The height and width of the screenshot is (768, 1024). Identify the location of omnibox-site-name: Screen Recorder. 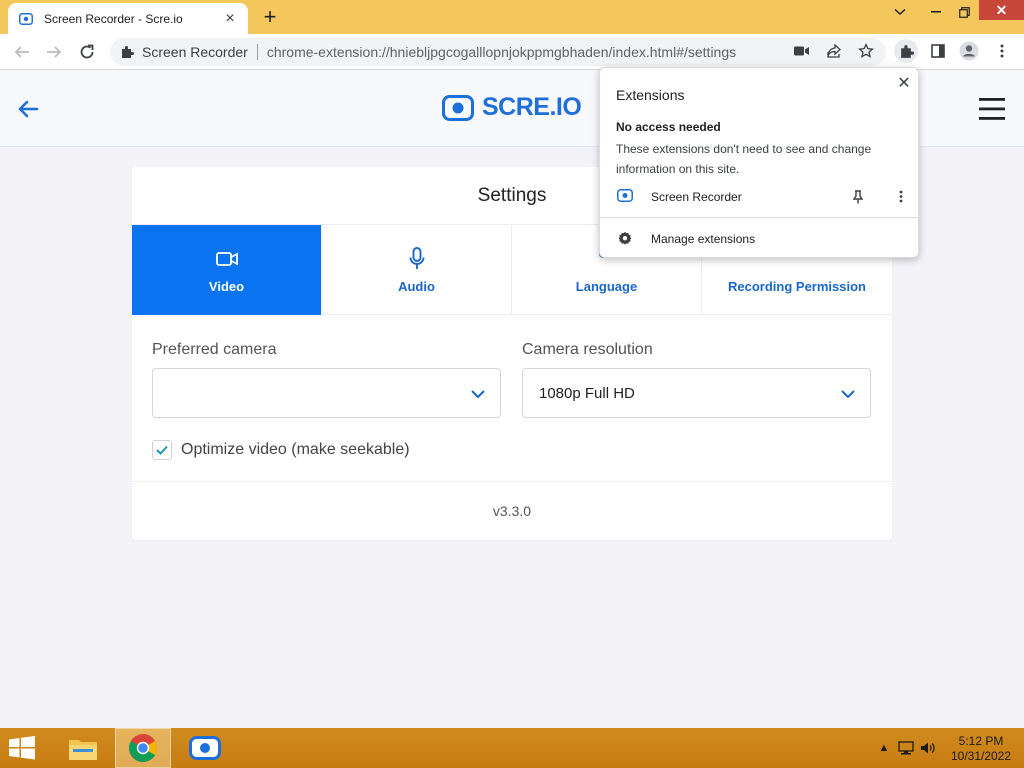
(195, 52).